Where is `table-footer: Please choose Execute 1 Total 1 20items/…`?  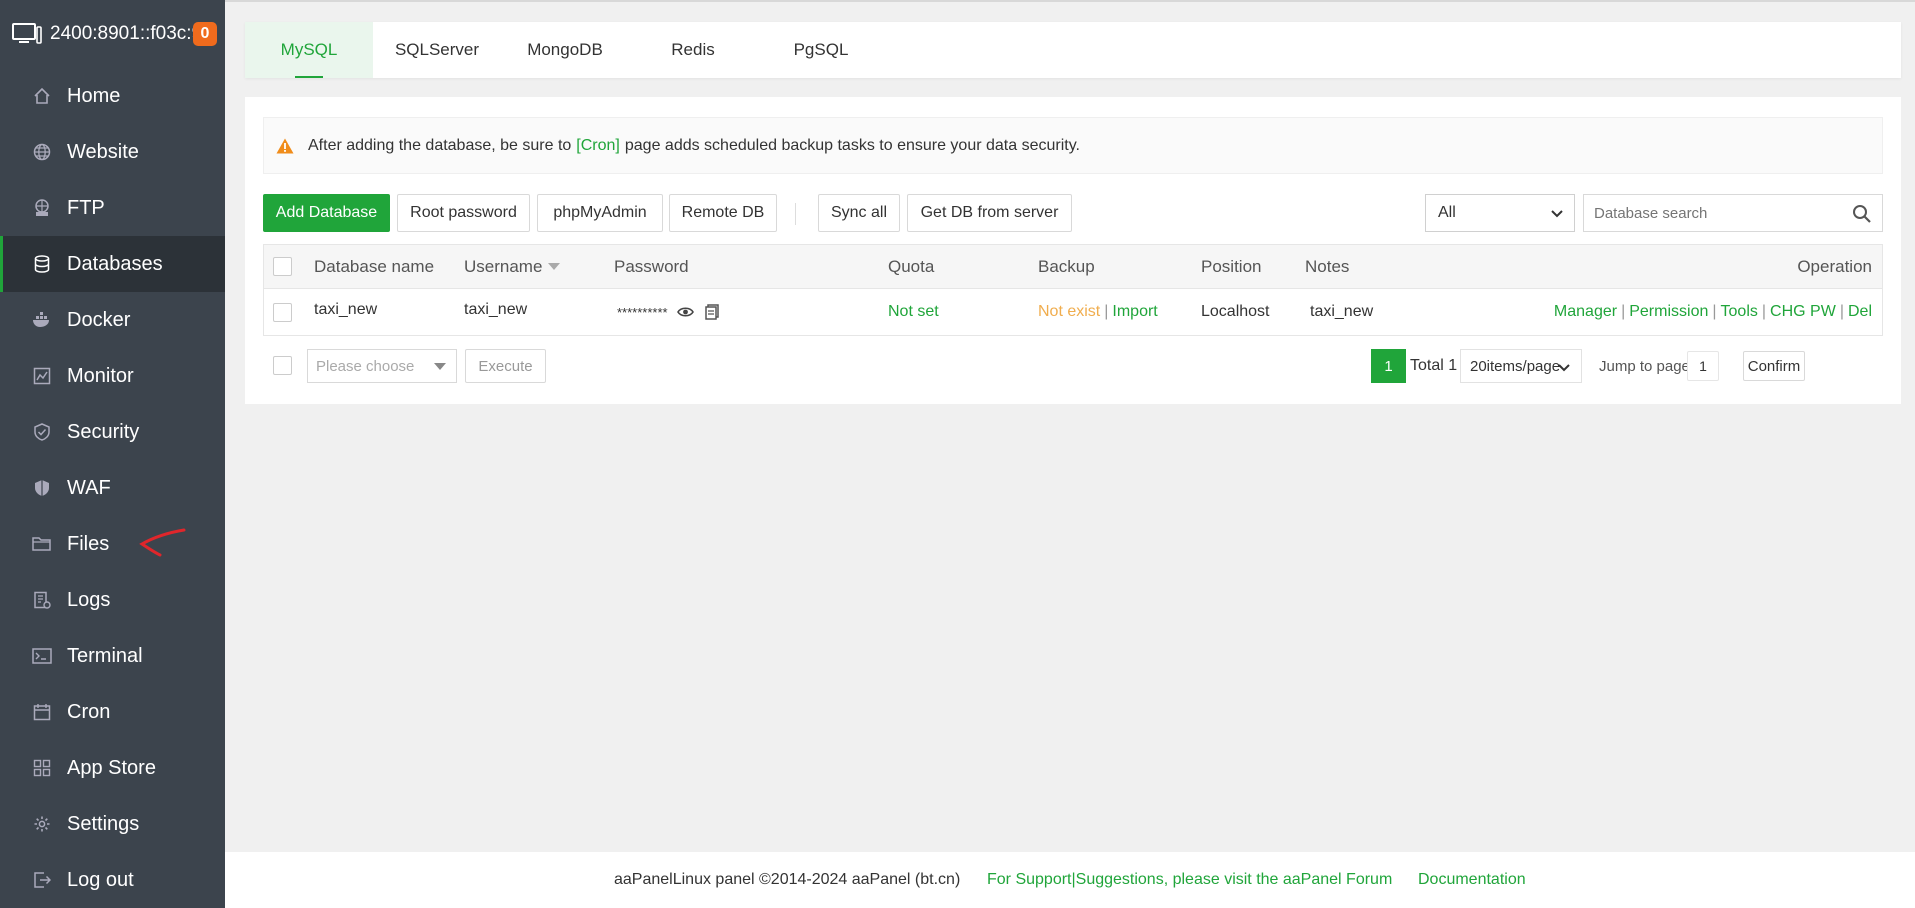
table-footer: Please choose Execute 1 Total 1 20items/… is located at coordinates (1073, 366).